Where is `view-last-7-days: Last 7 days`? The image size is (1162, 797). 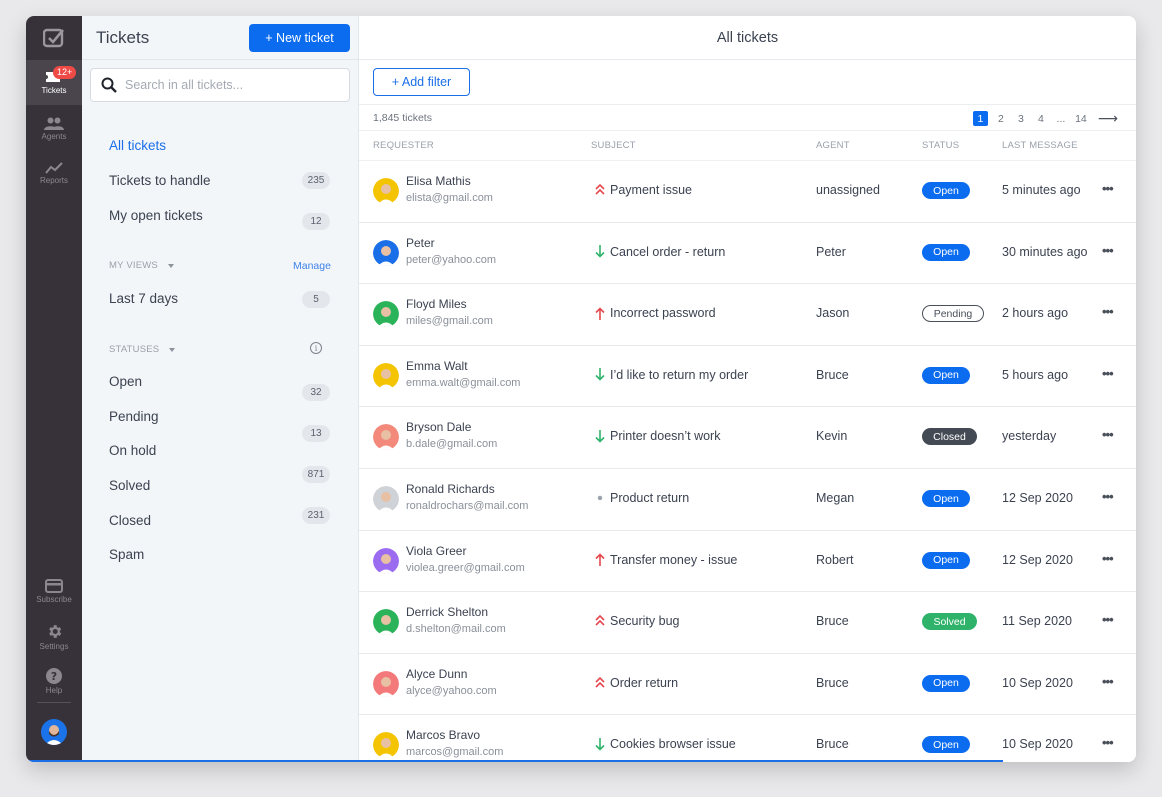 view-last-7-days: Last 7 days is located at coordinates (143, 298).